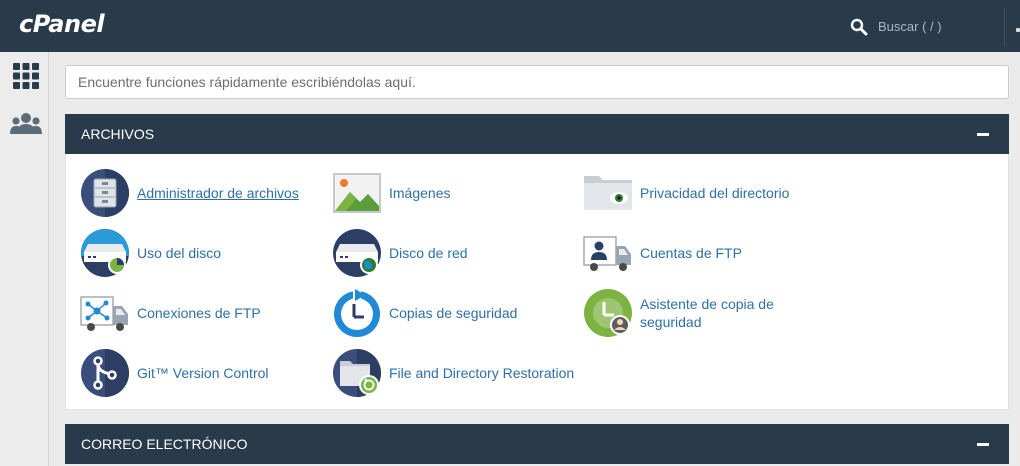  What do you see at coordinates (1018, 30) in the screenshot?
I see `user-menu-icon` at bounding box center [1018, 30].